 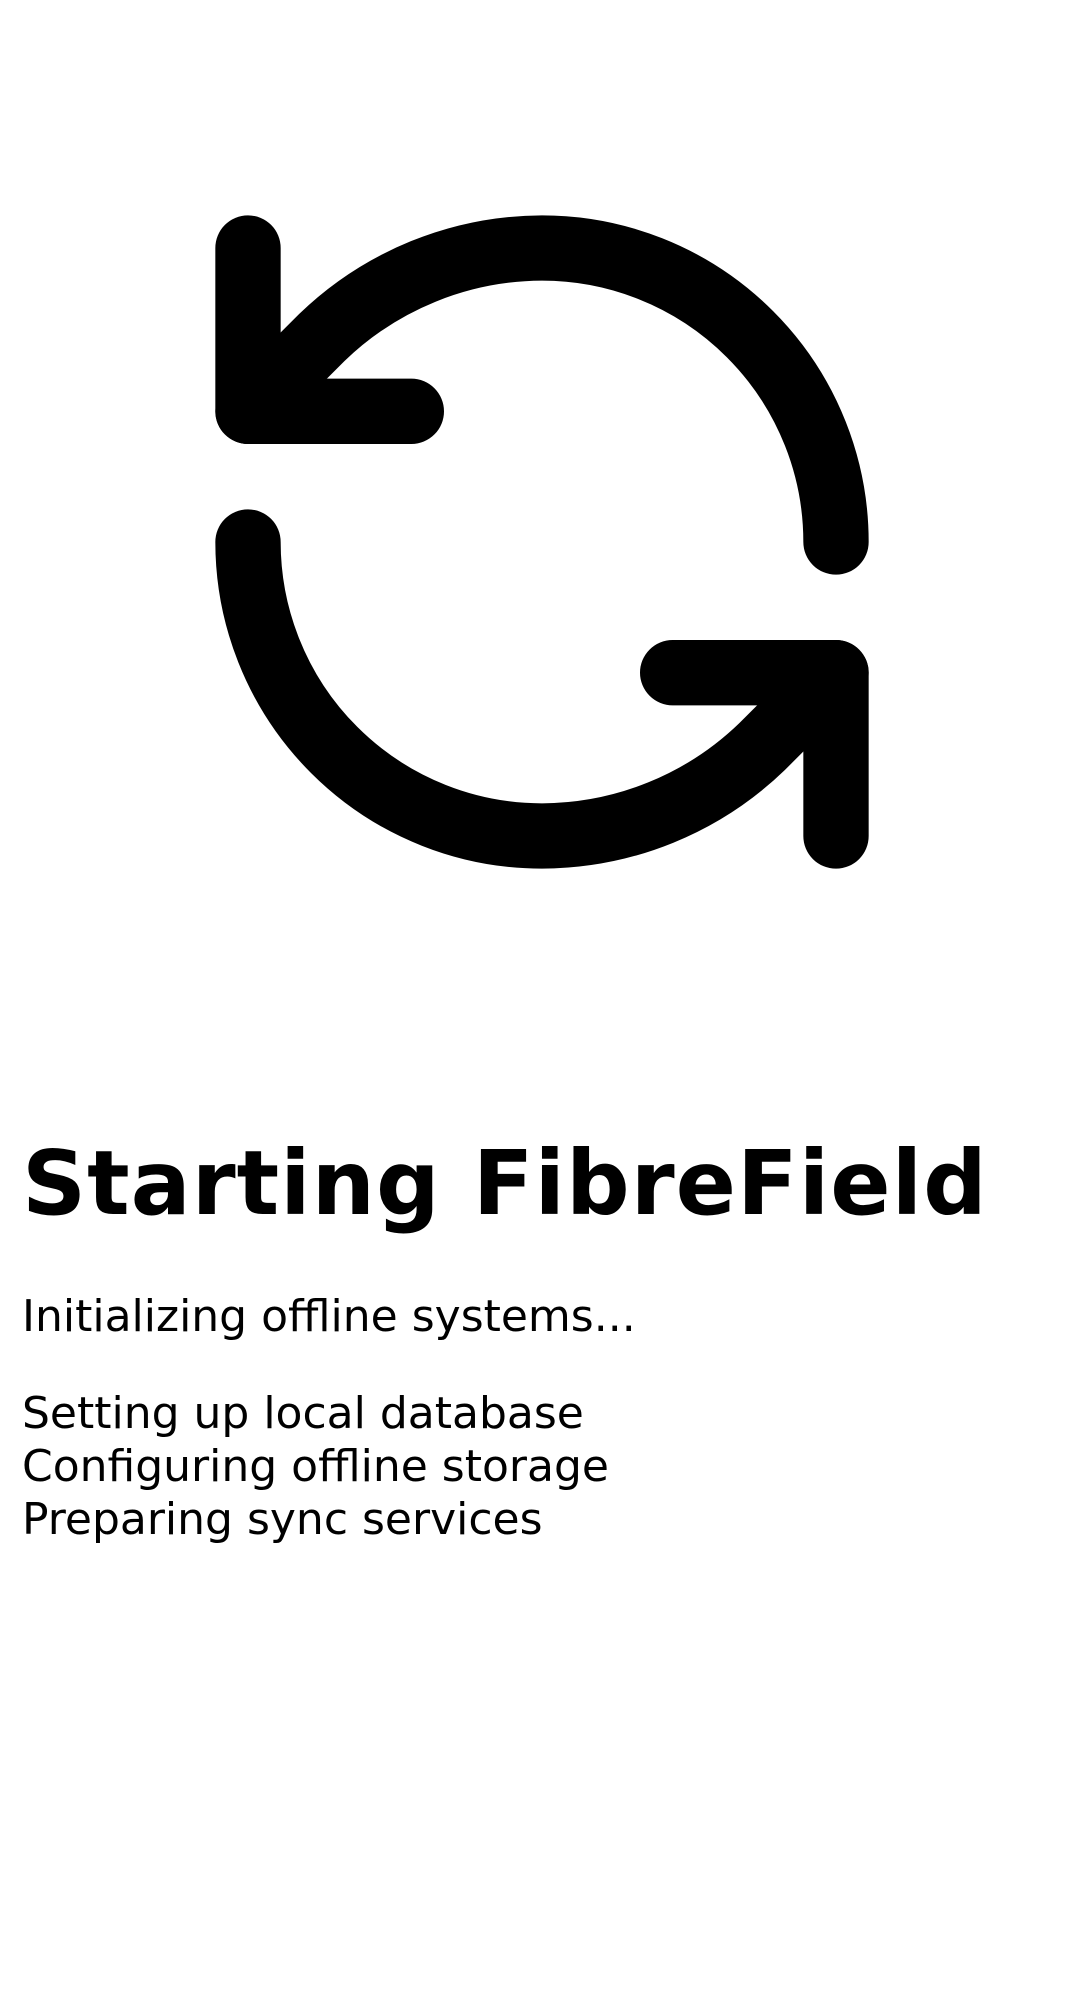 I want to click on step-local-database: Setting up local database, so click(x=303, y=1413).